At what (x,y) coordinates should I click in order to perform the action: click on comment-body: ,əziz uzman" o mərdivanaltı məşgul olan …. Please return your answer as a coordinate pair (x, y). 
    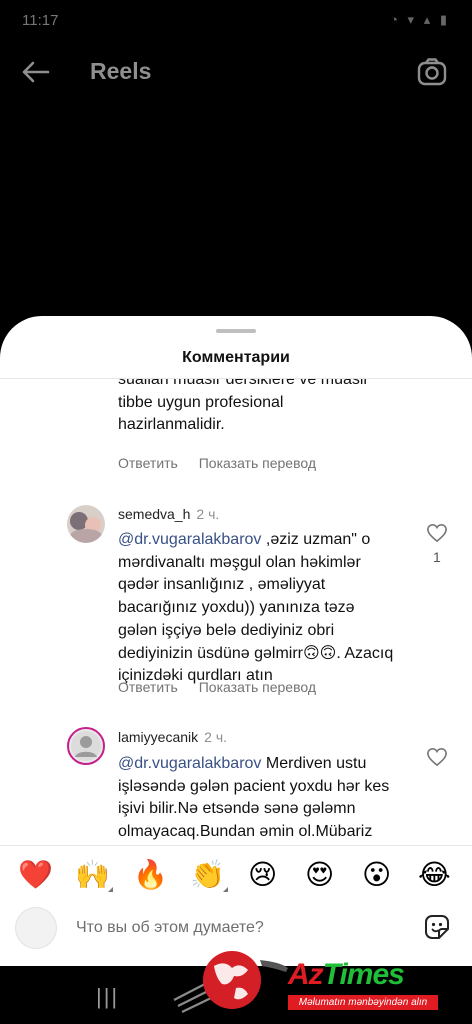
    Looking at the image, I should click on (256, 608).